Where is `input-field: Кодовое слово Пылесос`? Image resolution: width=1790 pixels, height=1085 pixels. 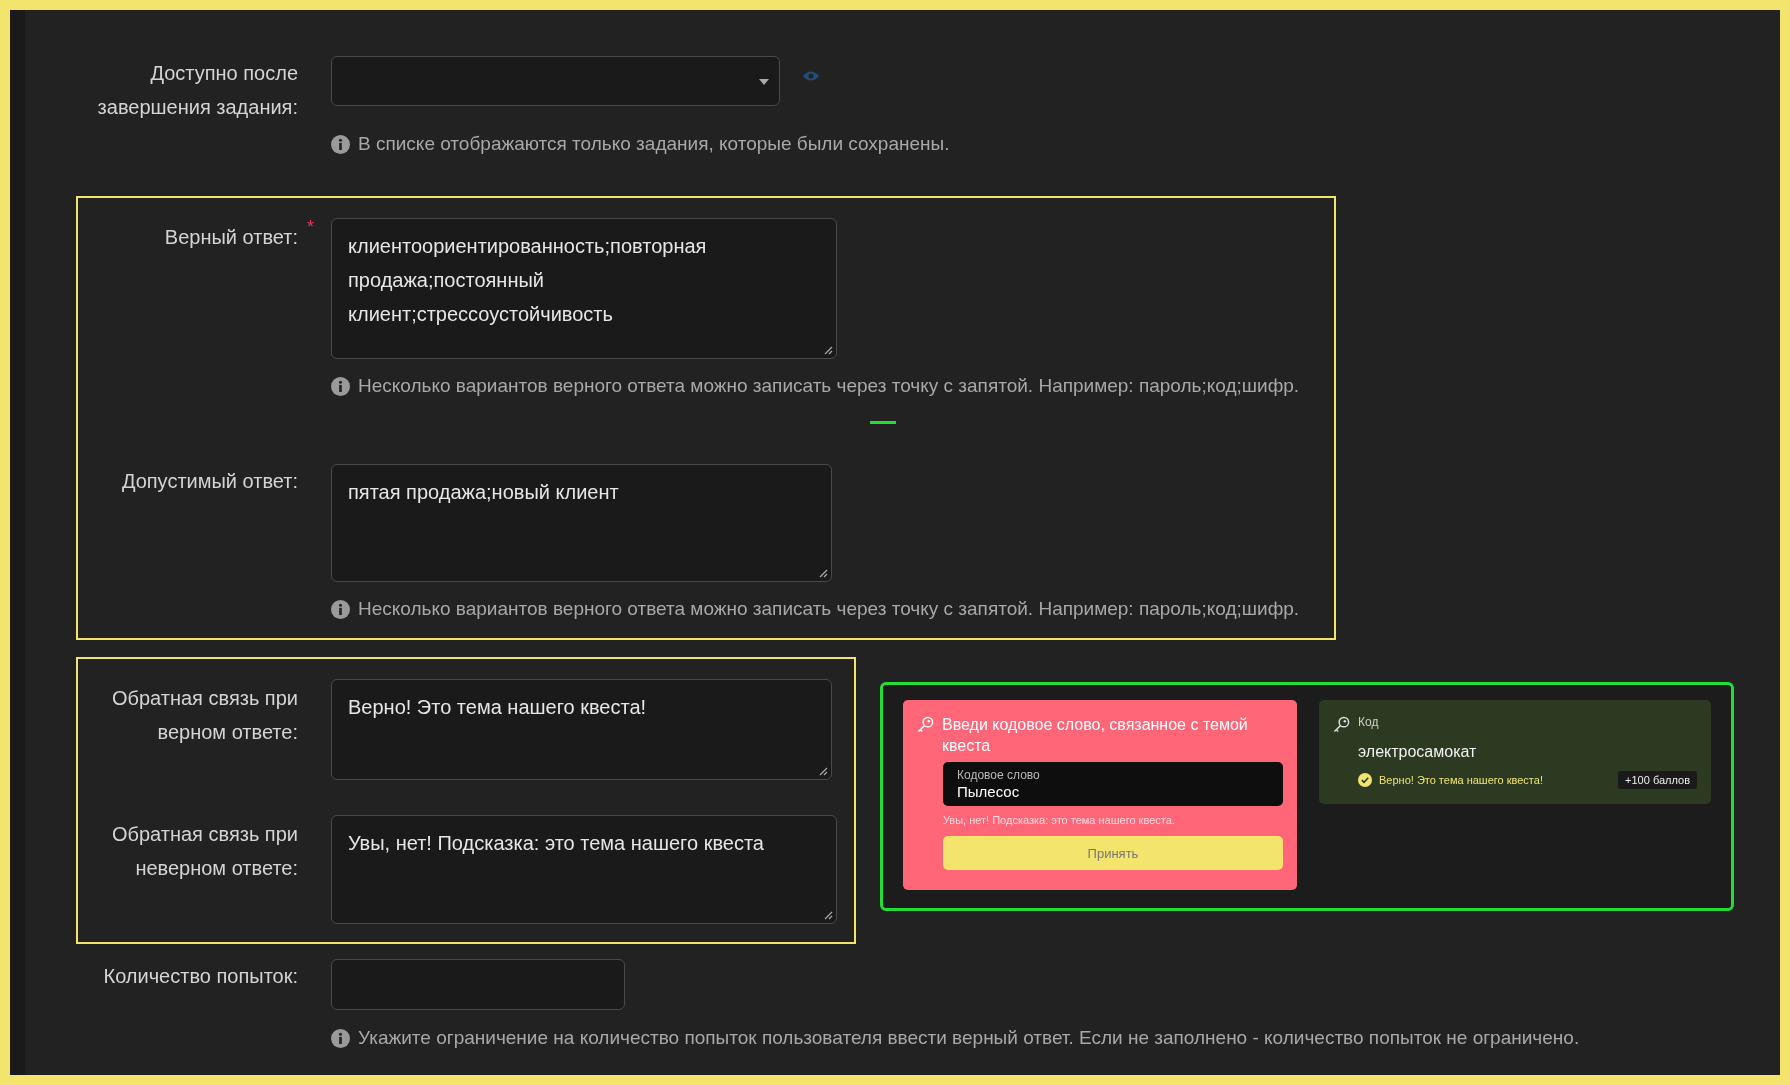
input-field: Кодовое слово Пылесос is located at coordinates (1113, 784).